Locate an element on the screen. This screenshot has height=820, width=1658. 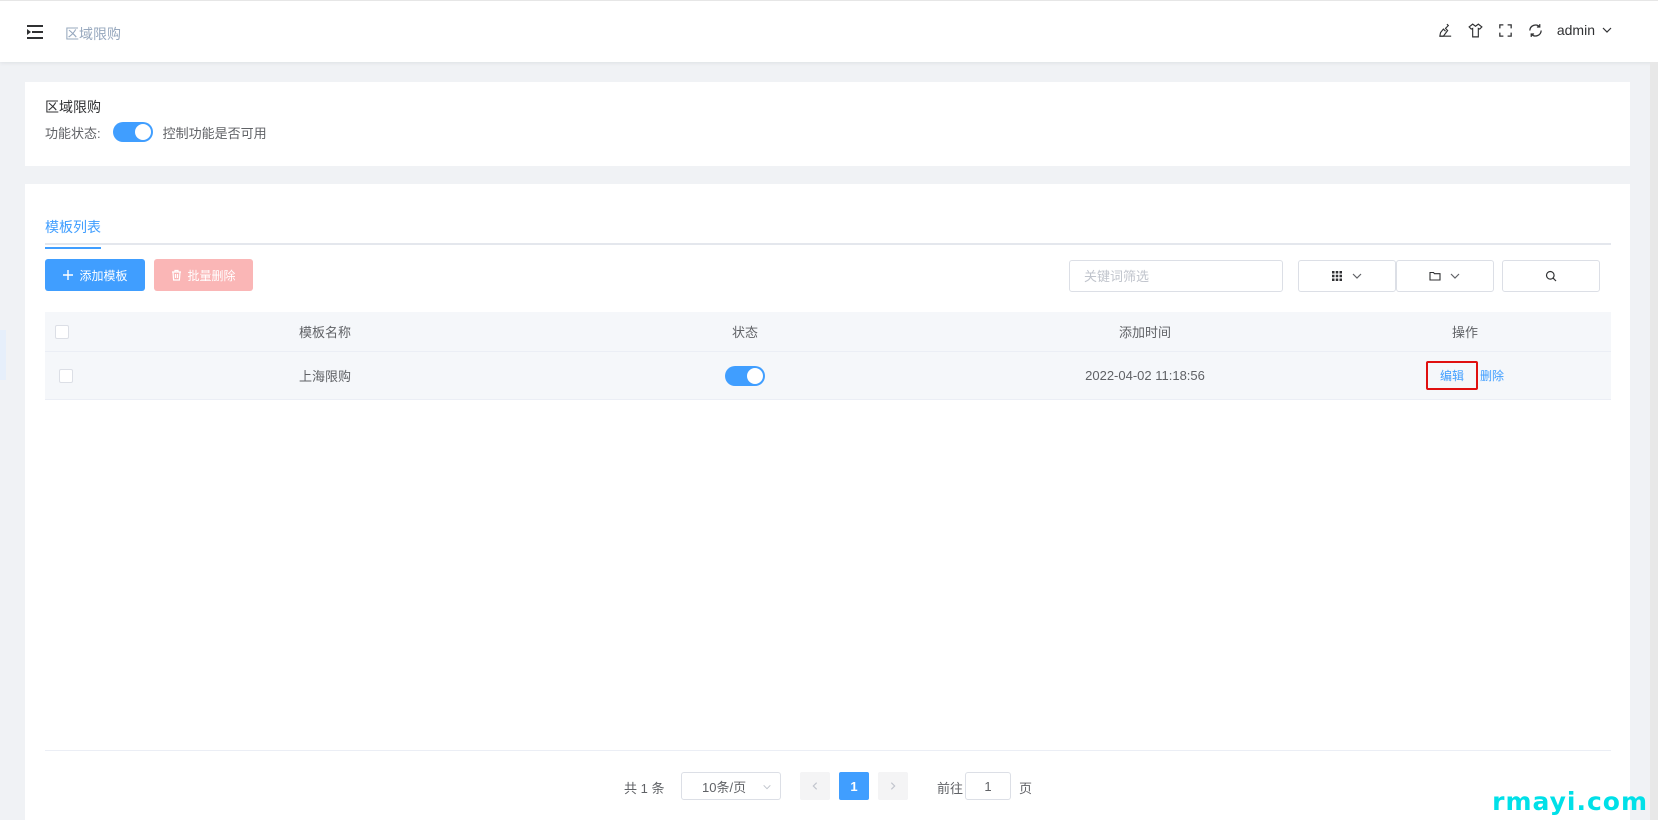
select-all-cell is located at coordinates (62, 331).